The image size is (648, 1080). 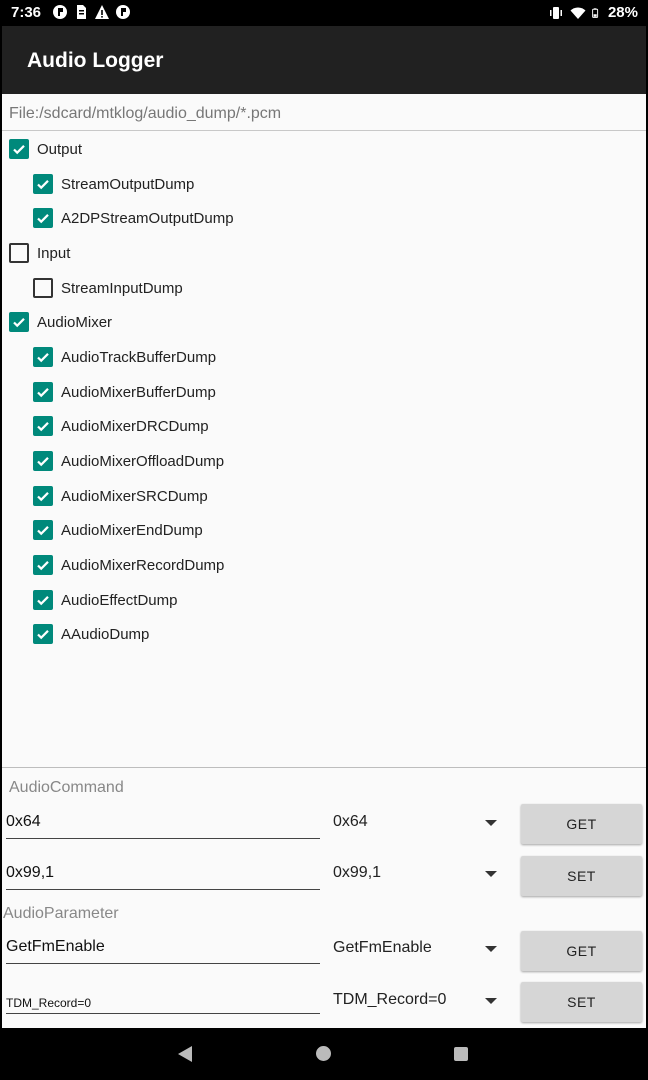 What do you see at coordinates (122, 288) in the screenshot?
I see `checkbox-label: StreamInputDump` at bounding box center [122, 288].